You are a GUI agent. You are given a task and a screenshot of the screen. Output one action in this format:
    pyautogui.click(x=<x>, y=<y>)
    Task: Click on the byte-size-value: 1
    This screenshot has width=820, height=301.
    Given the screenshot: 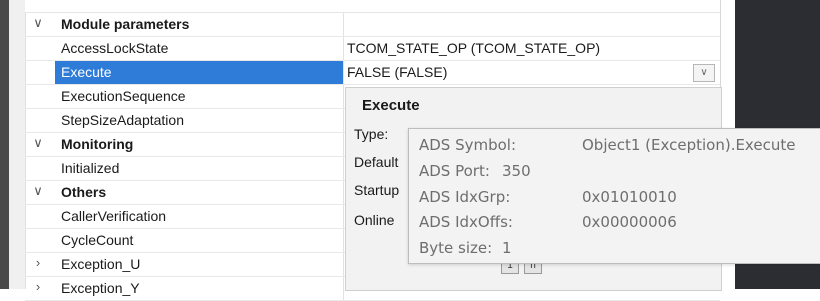 What is the action you would take?
    pyautogui.click(x=507, y=248)
    